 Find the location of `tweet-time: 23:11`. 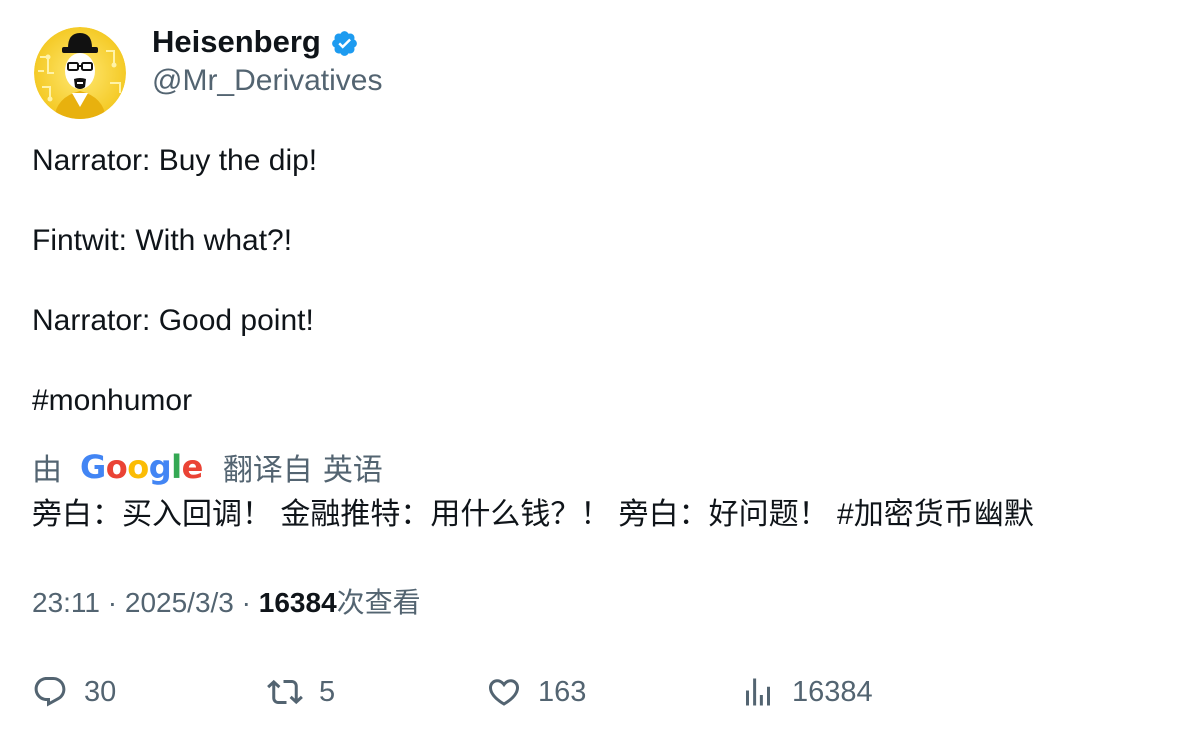

tweet-time: 23:11 is located at coordinates (66, 602).